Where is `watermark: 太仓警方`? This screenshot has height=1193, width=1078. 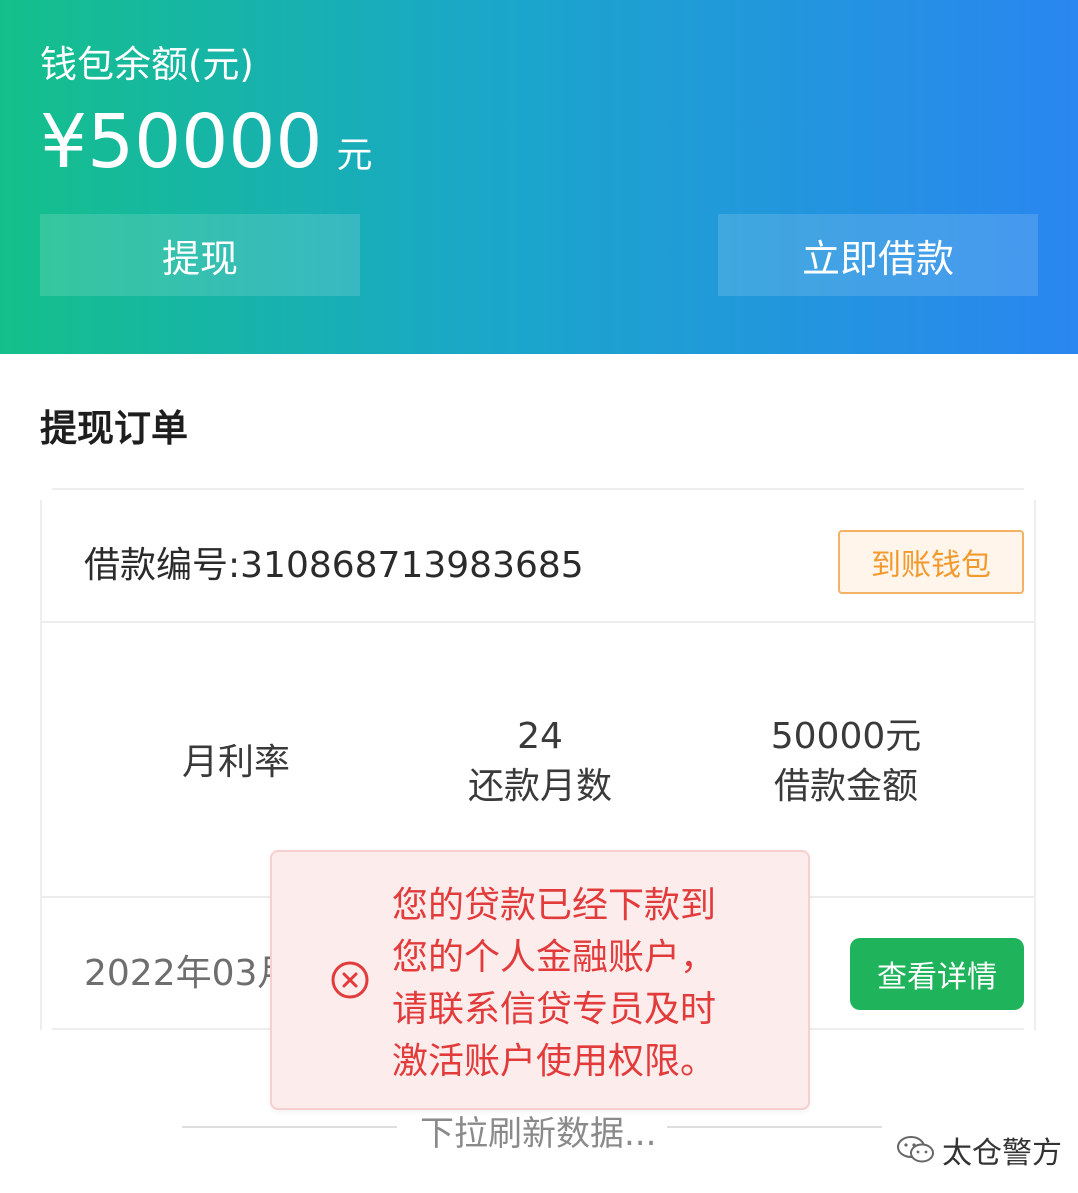 watermark: 太仓警方 is located at coordinates (979, 1150).